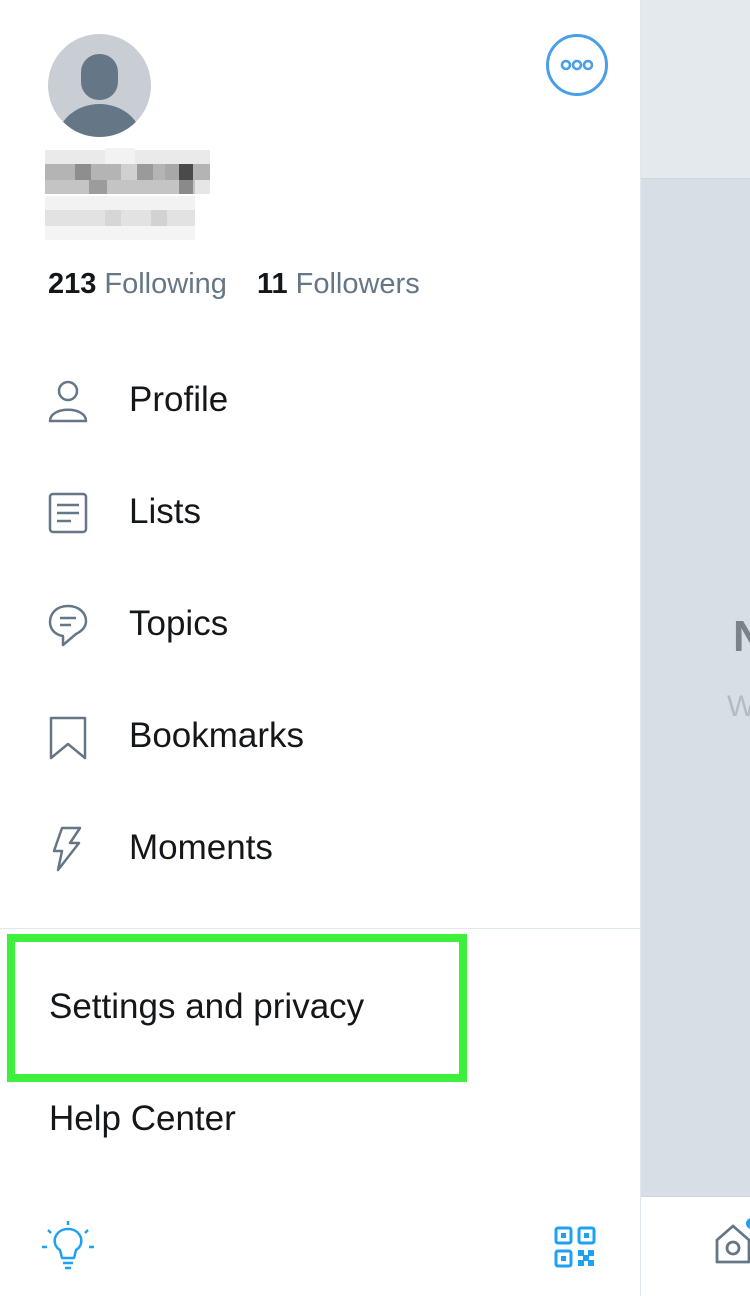 The height and width of the screenshot is (1296, 750). Describe the element at coordinates (695, 648) in the screenshot. I see `background-timeline: N W` at that location.